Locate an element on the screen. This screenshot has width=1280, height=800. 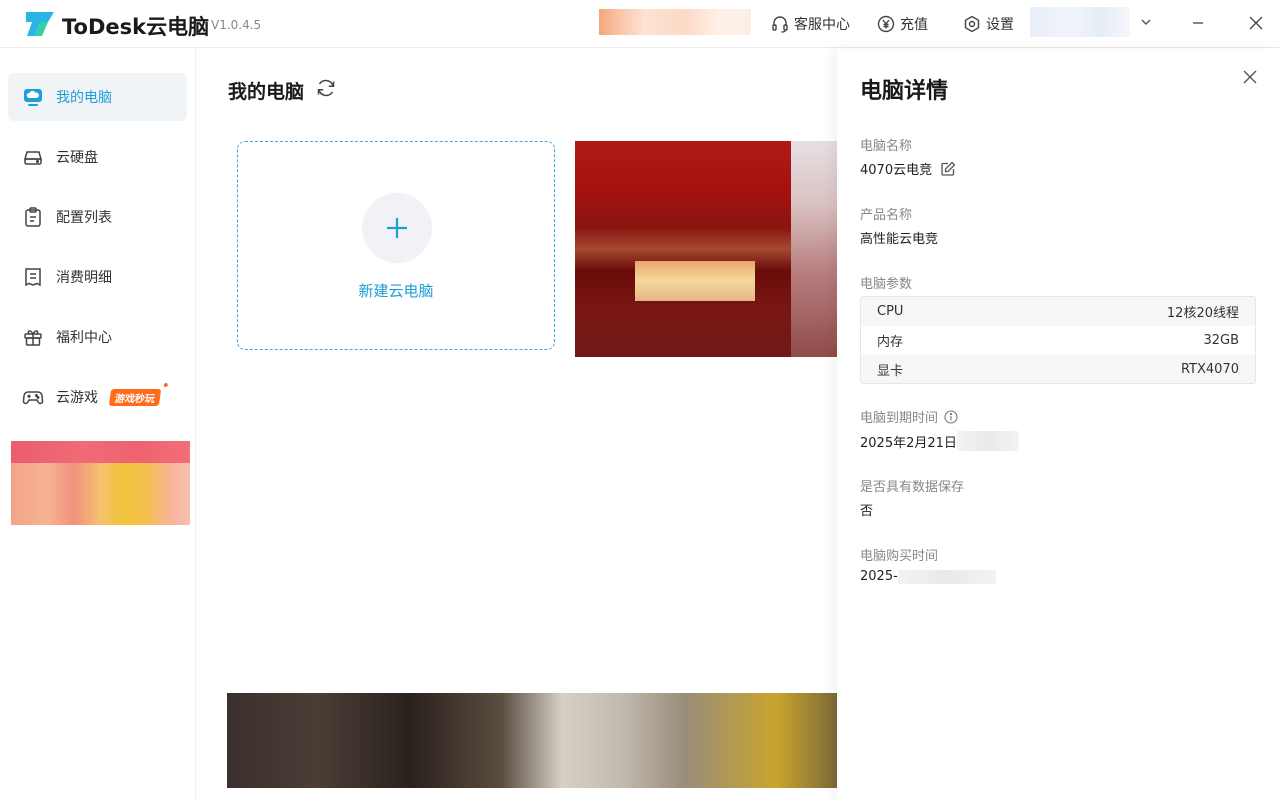
purchase-time-label: 电脑购买时间 is located at coordinates (899, 556).